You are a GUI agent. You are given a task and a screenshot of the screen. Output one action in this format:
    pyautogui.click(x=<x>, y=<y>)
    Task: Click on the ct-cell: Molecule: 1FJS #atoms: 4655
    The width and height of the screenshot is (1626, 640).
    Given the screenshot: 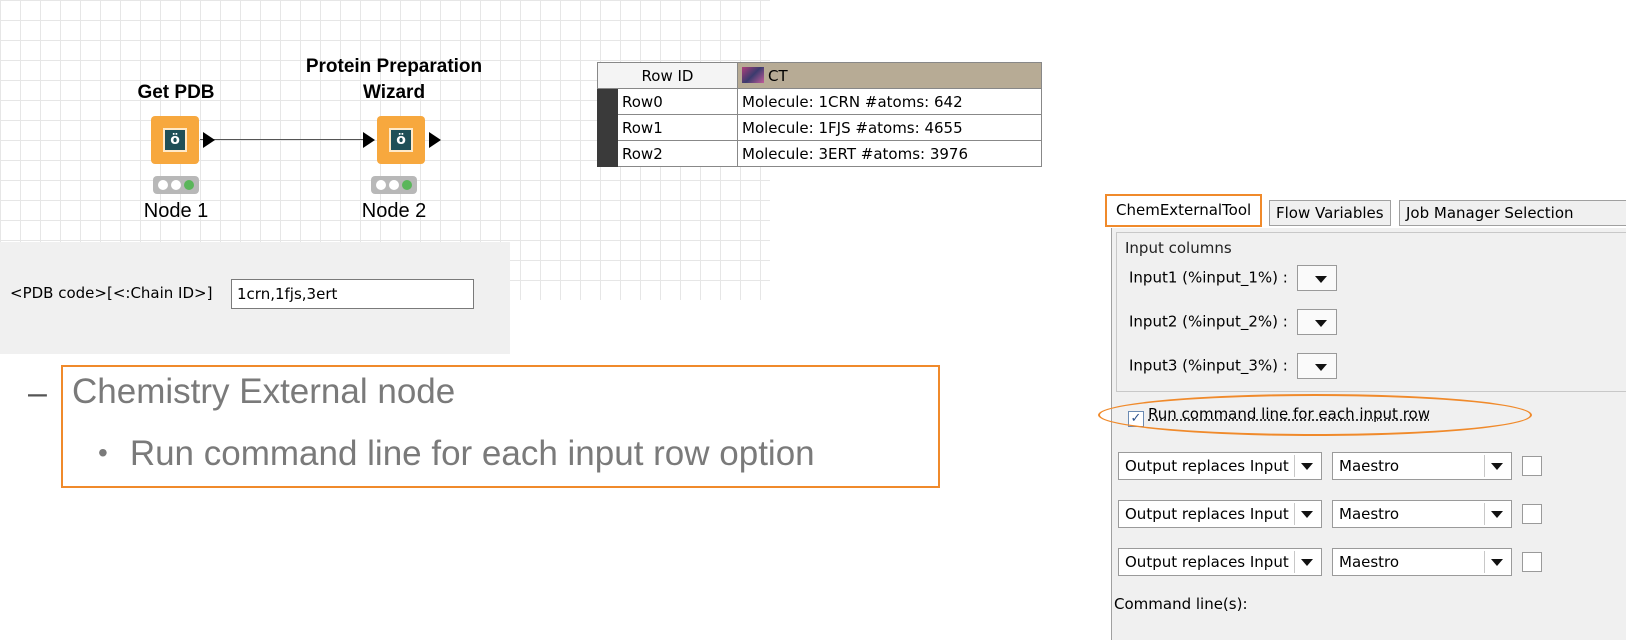 What is the action you would take?
    pyautogui.click(x=889, y=127)
    